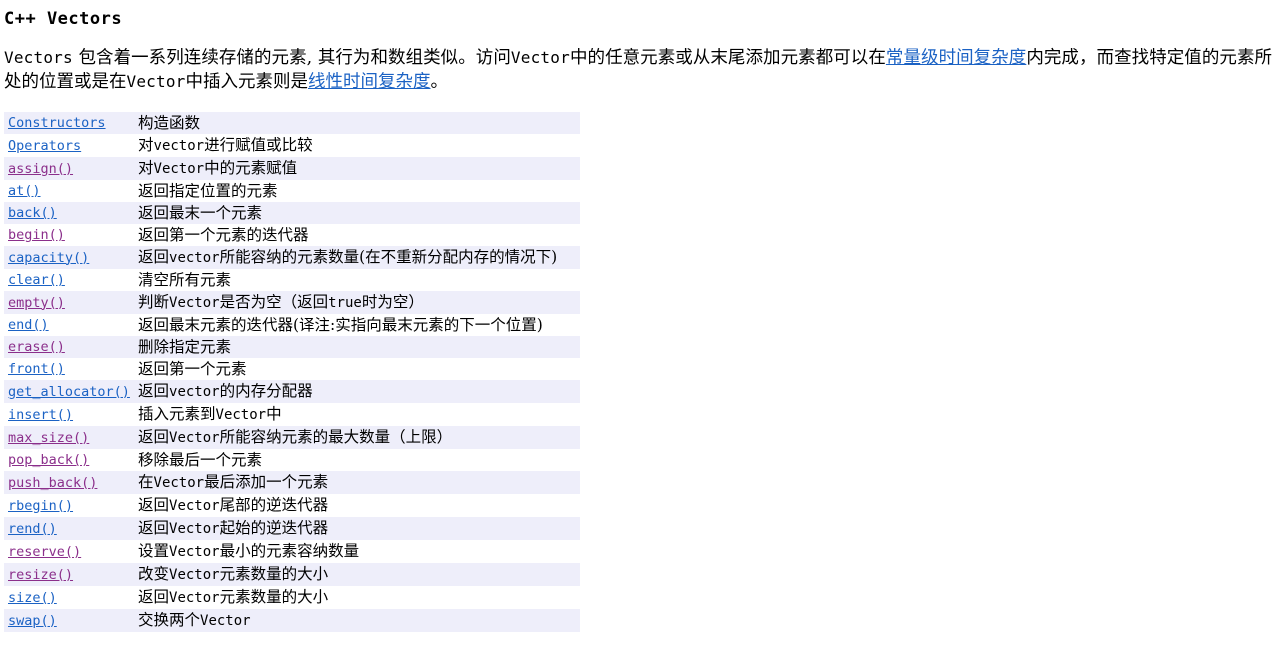  I want to click on table-row: front() 返回第一个元素, so click(292, 369).